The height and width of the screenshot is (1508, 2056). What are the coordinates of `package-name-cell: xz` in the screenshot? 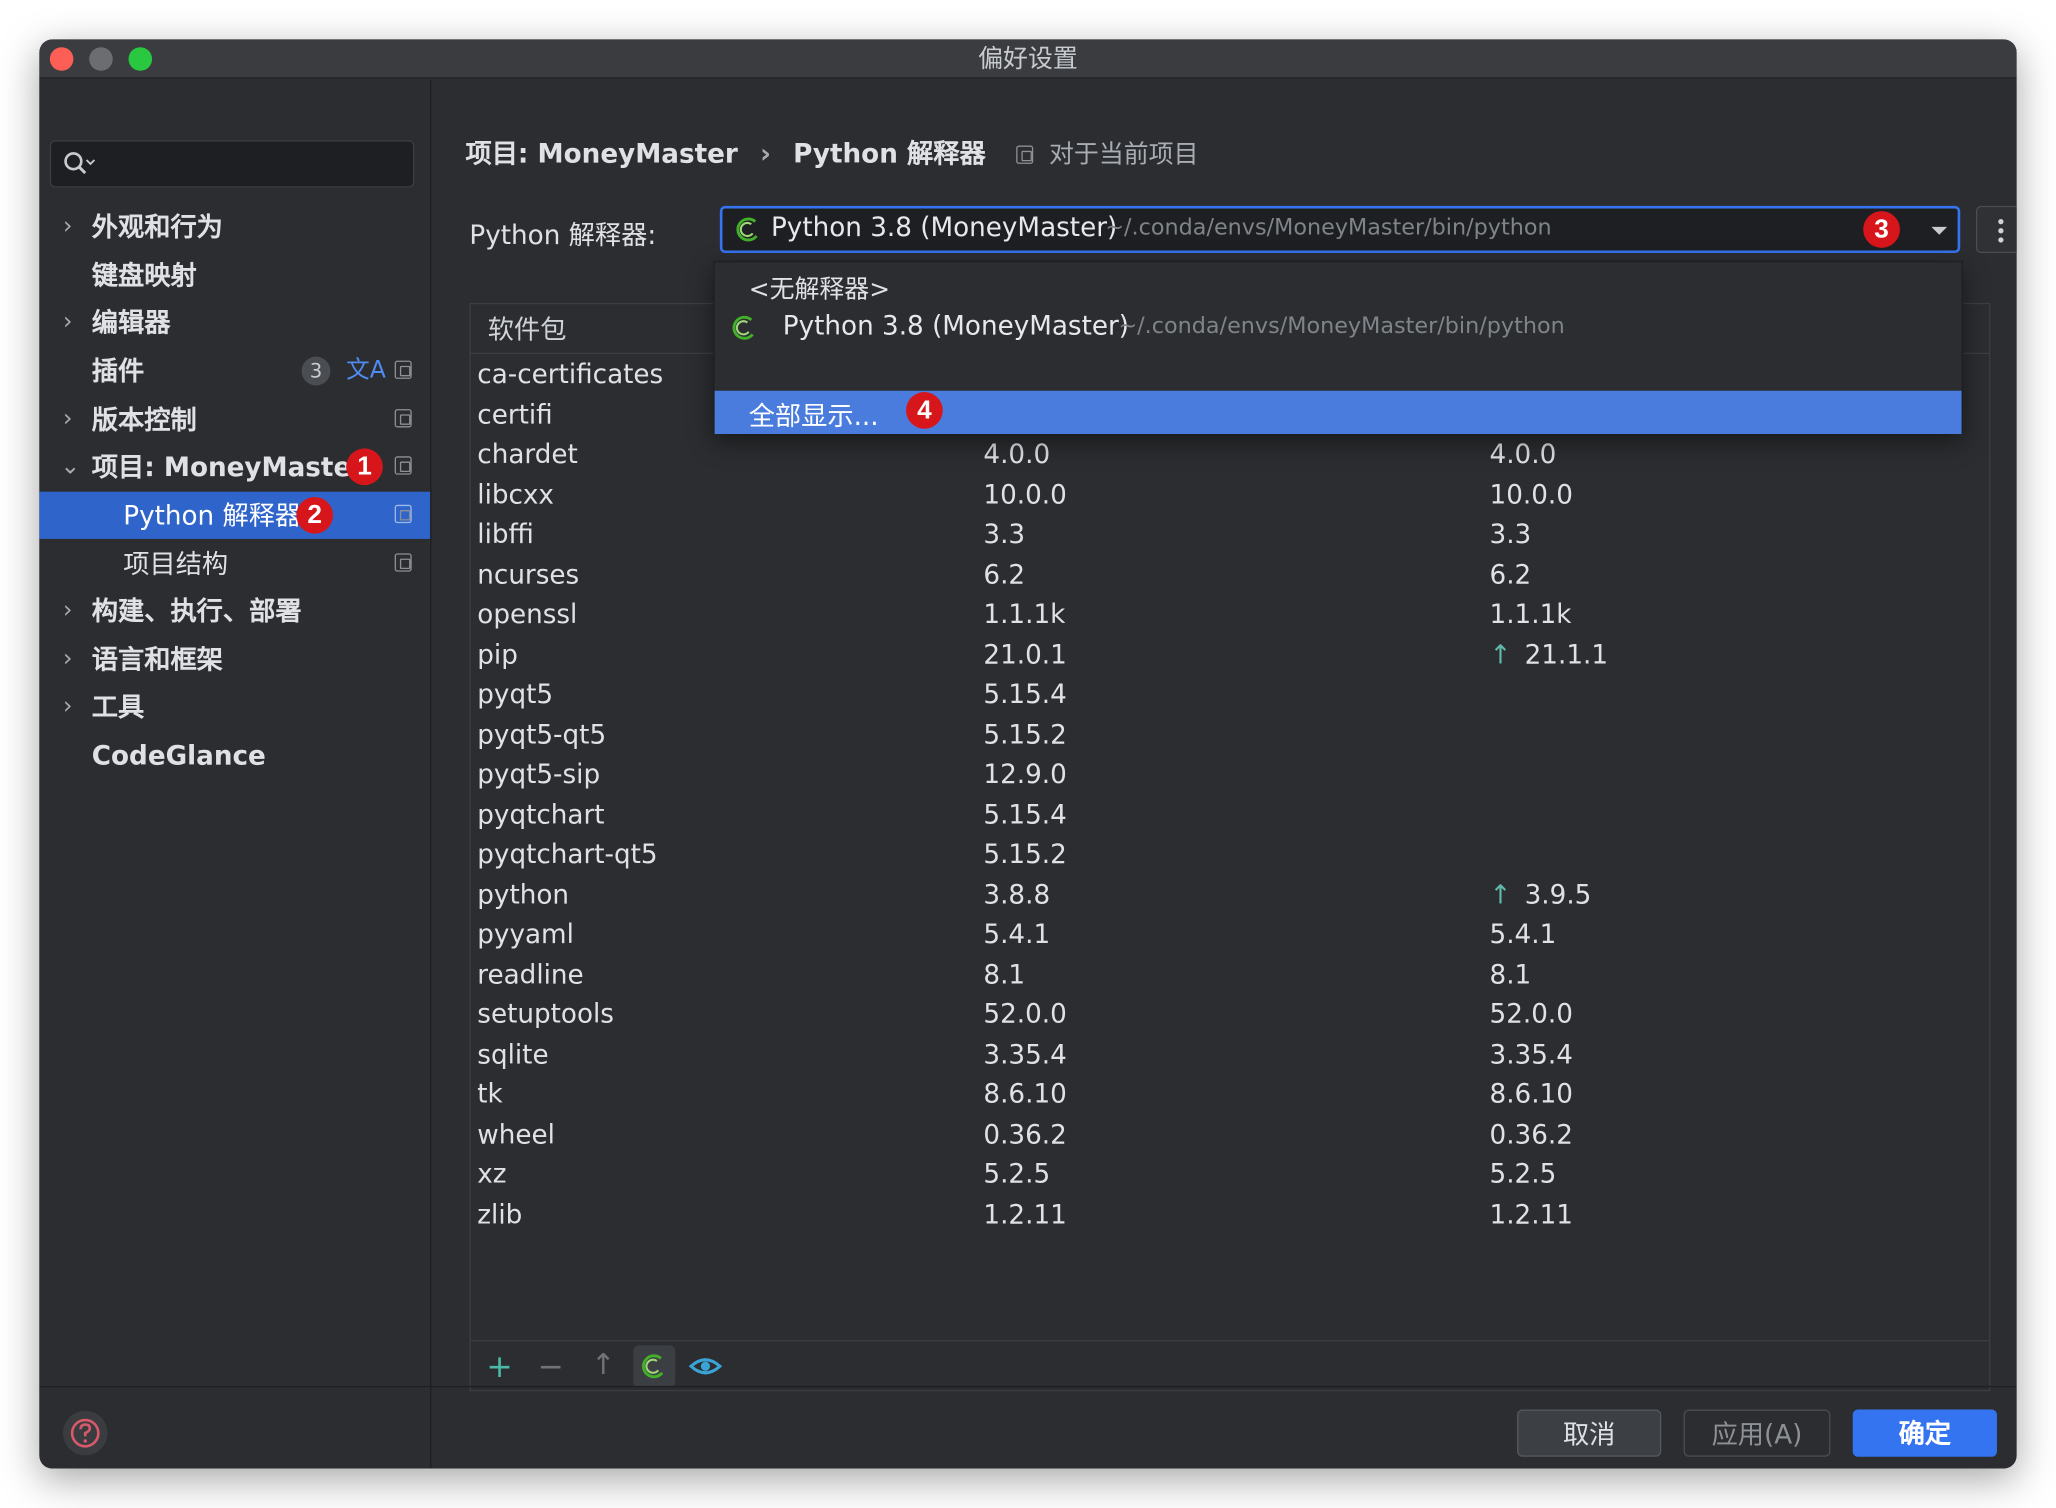 It's located at (492, 1173).